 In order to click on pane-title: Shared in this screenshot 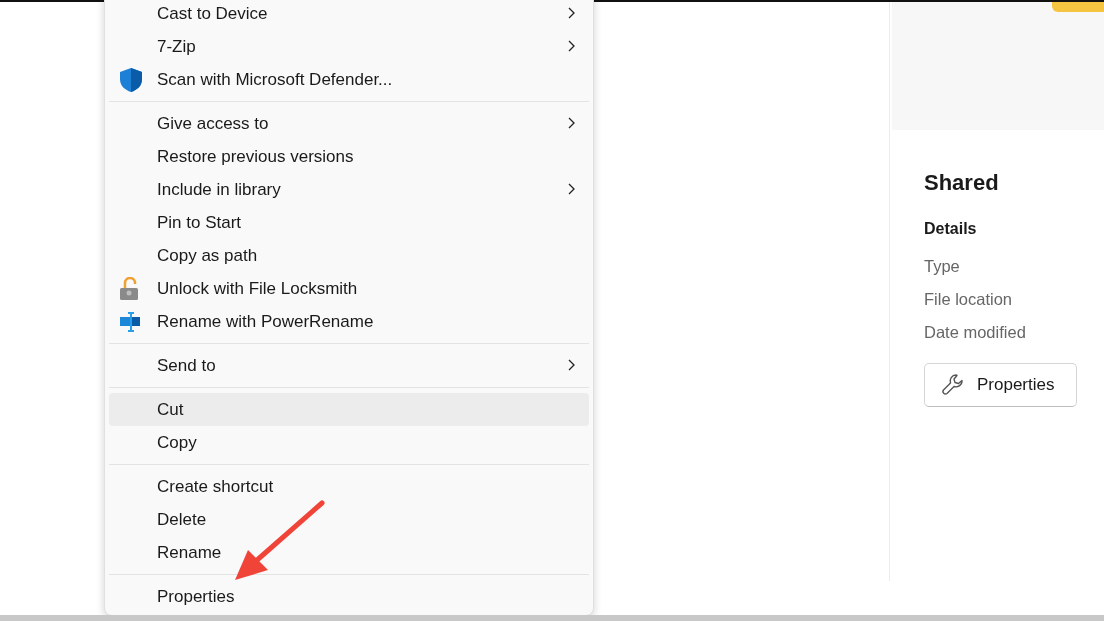, I will do `click(962, 183)`.